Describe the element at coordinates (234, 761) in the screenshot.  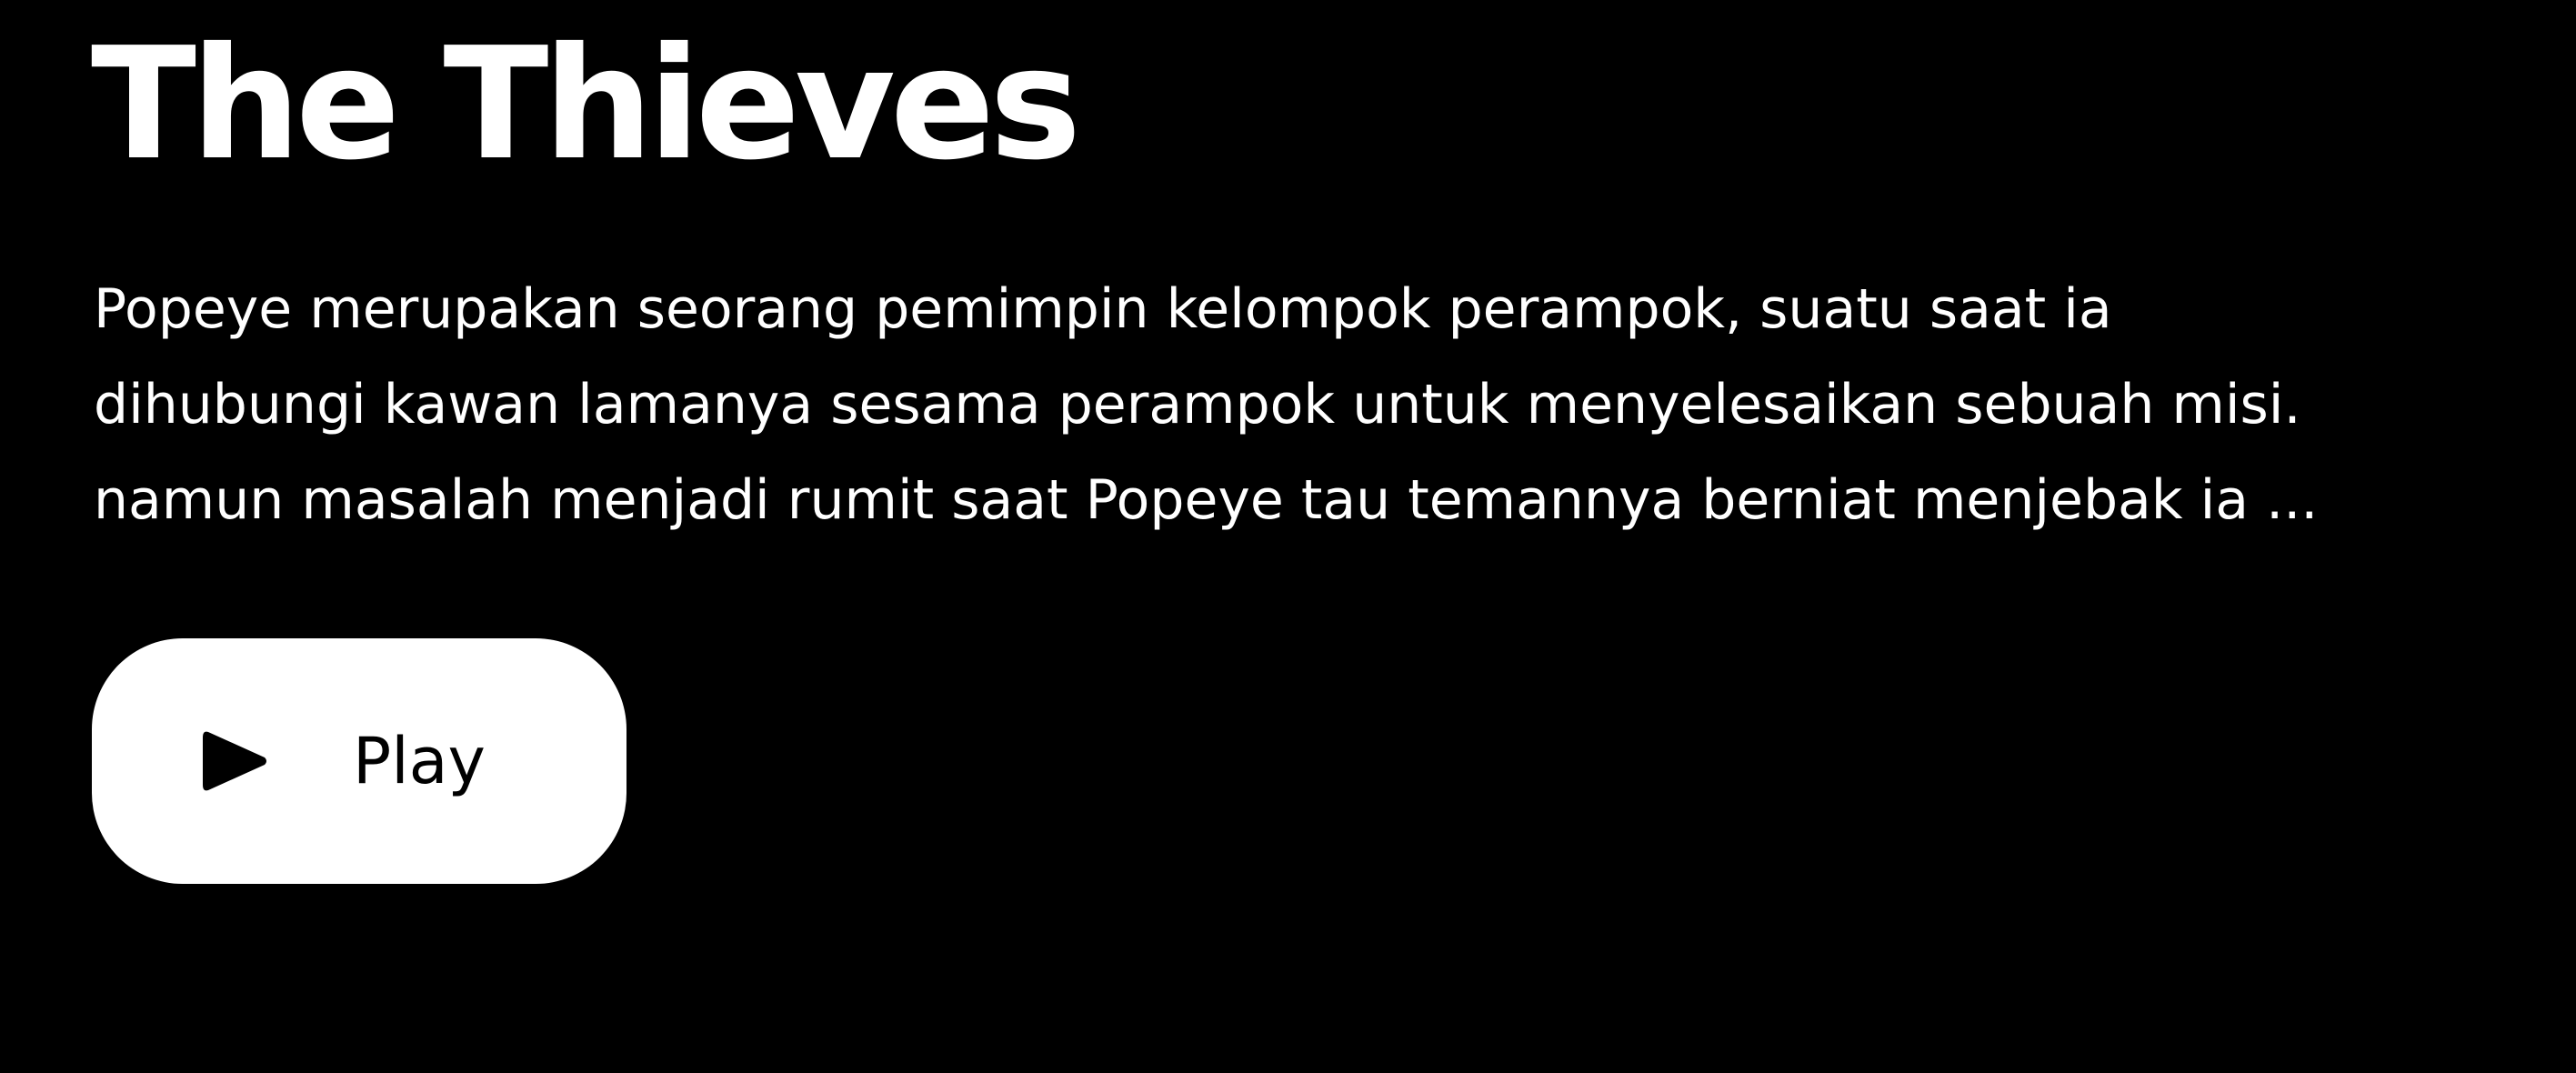
I see `play-icon` at that location.